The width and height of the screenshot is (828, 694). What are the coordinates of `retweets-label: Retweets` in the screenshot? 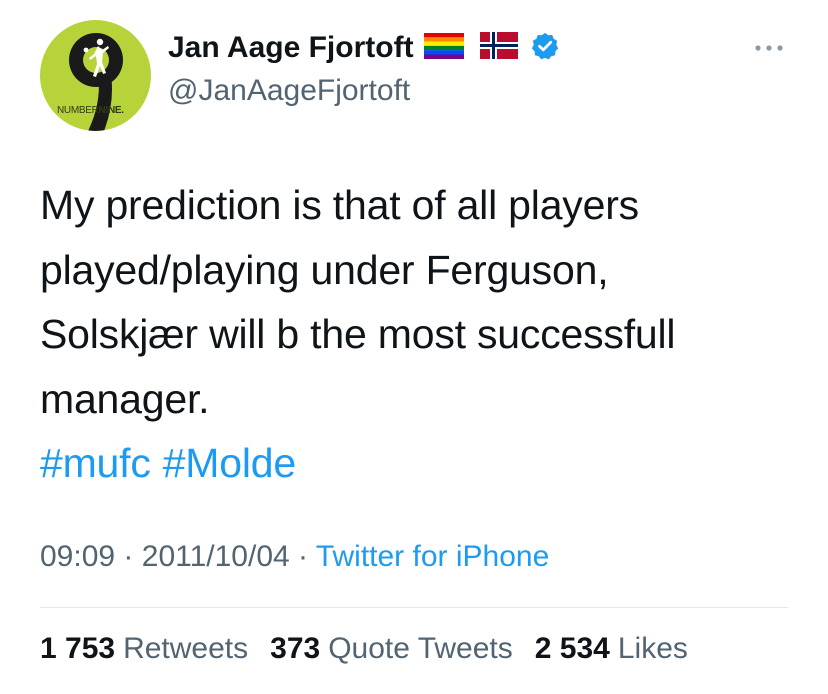 It's located at (186, 648).